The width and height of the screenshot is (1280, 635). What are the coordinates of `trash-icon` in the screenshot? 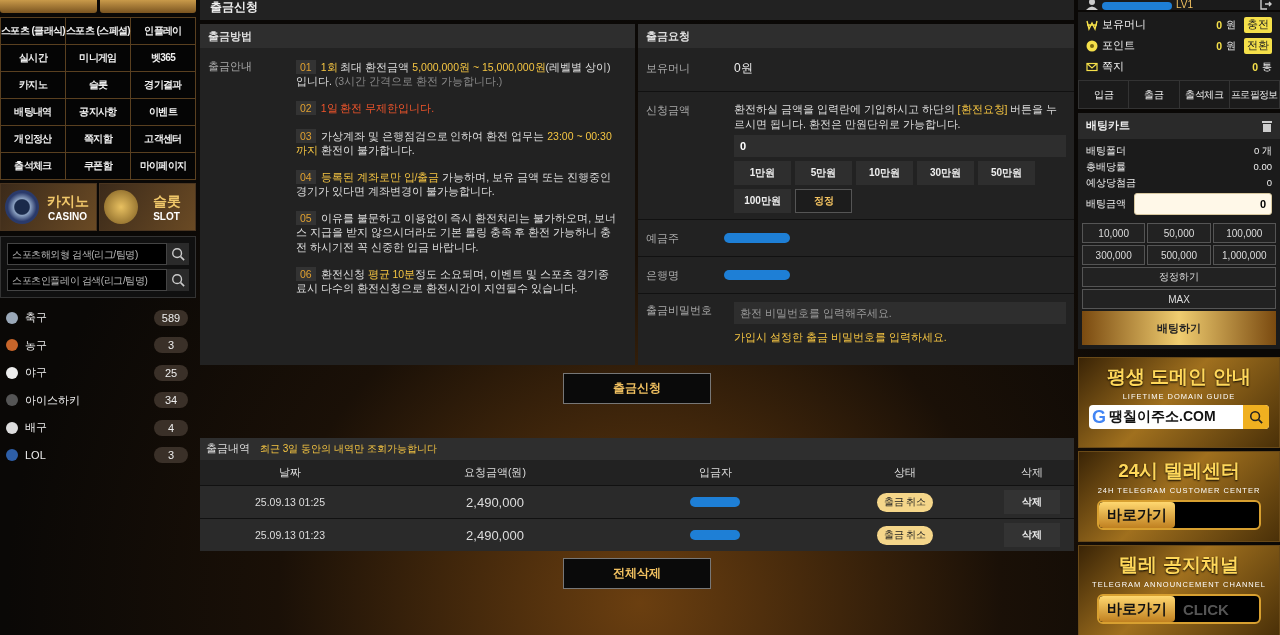 It's located at (1267, 126).